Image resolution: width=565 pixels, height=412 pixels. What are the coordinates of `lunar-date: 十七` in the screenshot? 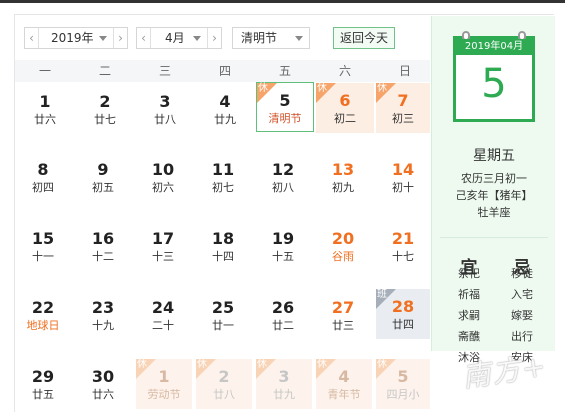 It's located at (403, 256).